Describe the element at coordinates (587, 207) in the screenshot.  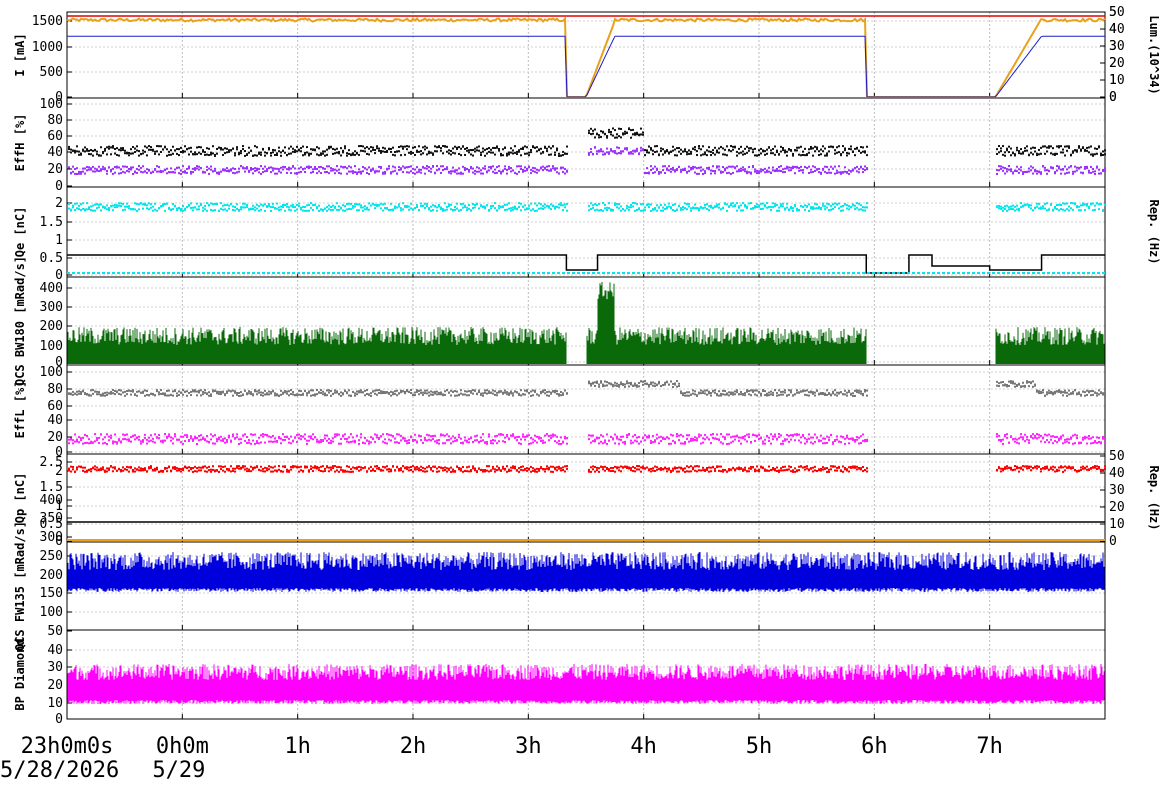
I see `series-qe-cyan` at that location.